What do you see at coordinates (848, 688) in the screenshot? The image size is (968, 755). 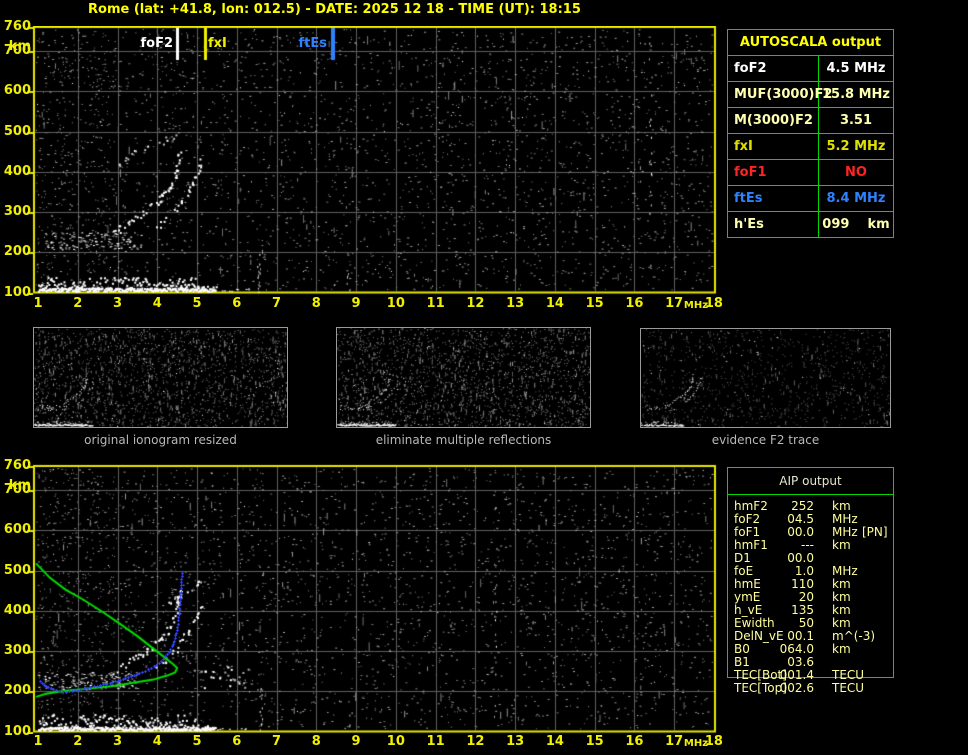 I see `aip-u: TECU` at bounding box center [848, 688].